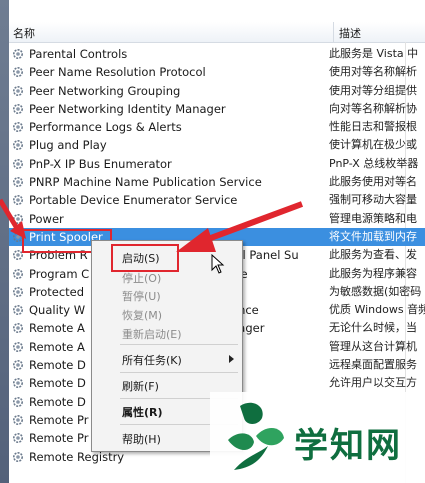 Image resolution: width=425 pixels, height=483 pixels. I want to click on list-header: 名称 描述, so click(217, 32).